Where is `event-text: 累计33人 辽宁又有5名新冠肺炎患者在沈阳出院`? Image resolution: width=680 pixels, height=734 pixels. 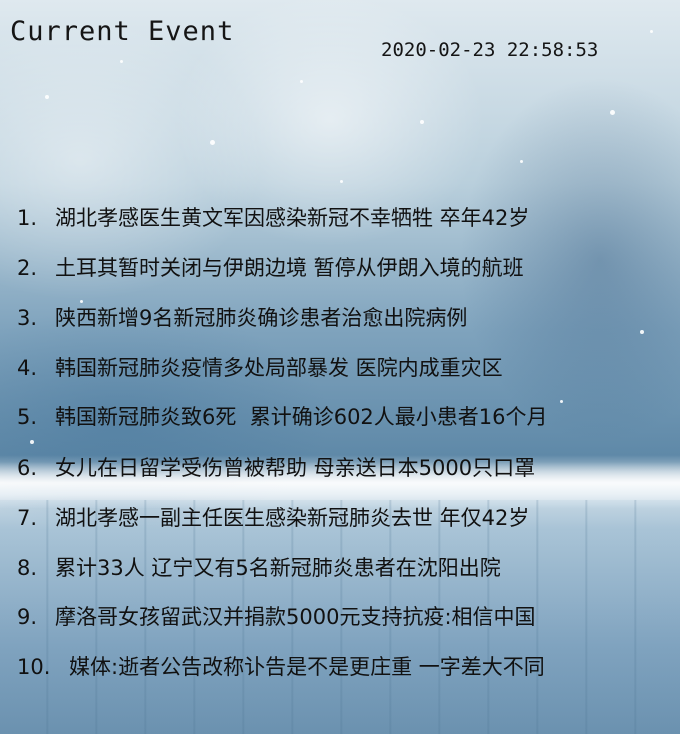
event-text: 累计33人 辽宁又有5名新冠肺炎患者在沈阳出院 is located at coordinates (278, 568).